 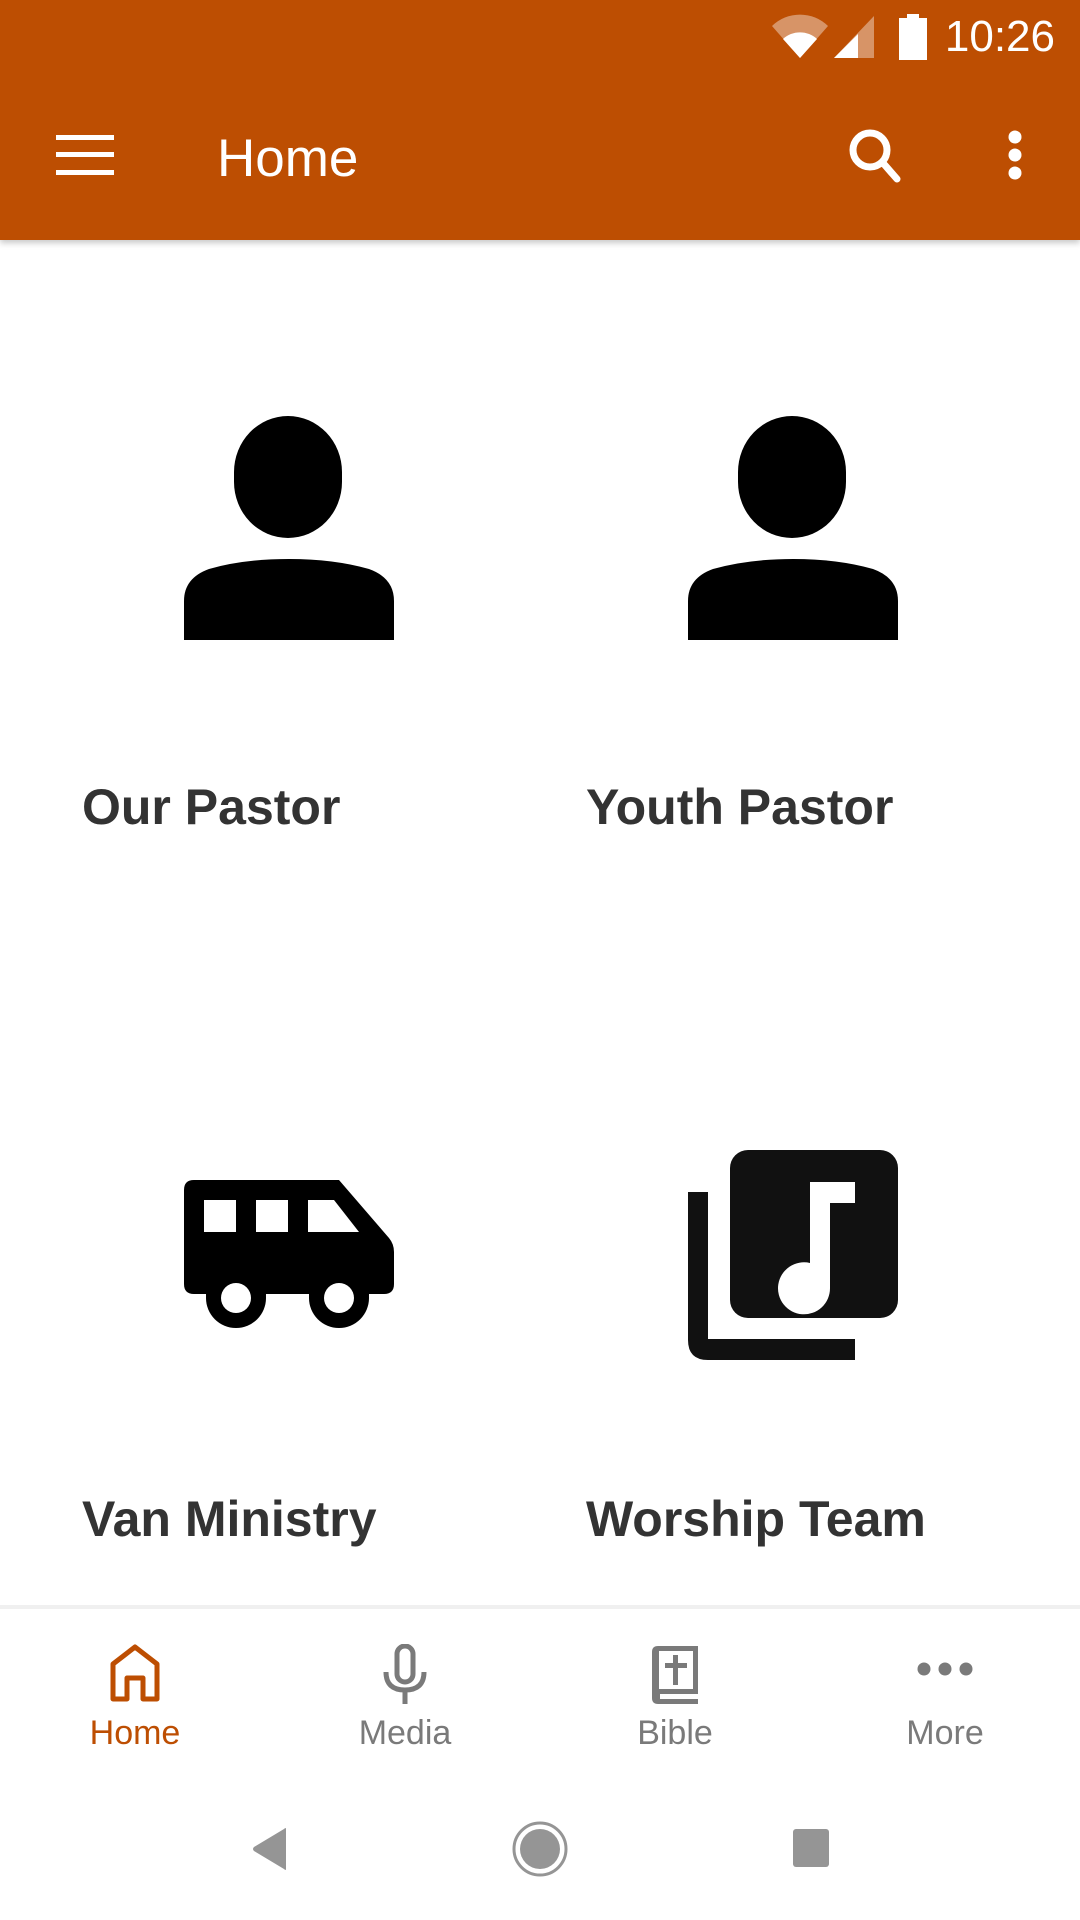 What do you see at coordinates (811, 1848) in the screenshot?
I see `recents-icon` at bounding box center [811, 1848].